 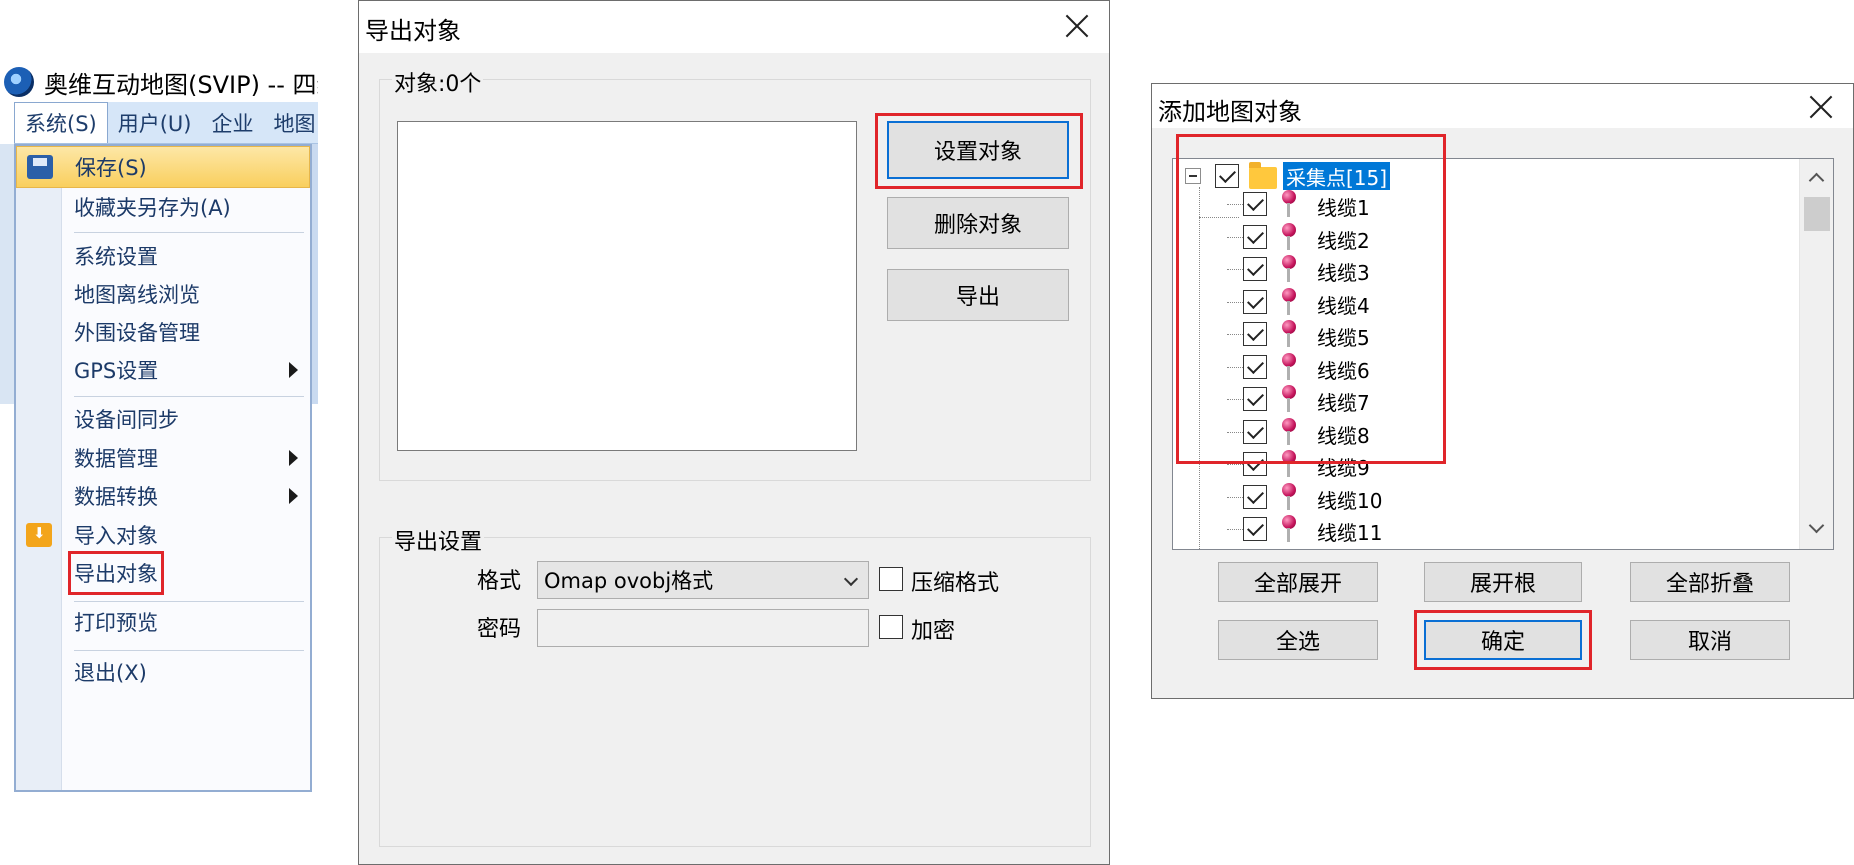 What do you see at coordinates (1298, 640) in the screenshot?
I see `select-all-button: 全选` at bounding box center [1298, 640].